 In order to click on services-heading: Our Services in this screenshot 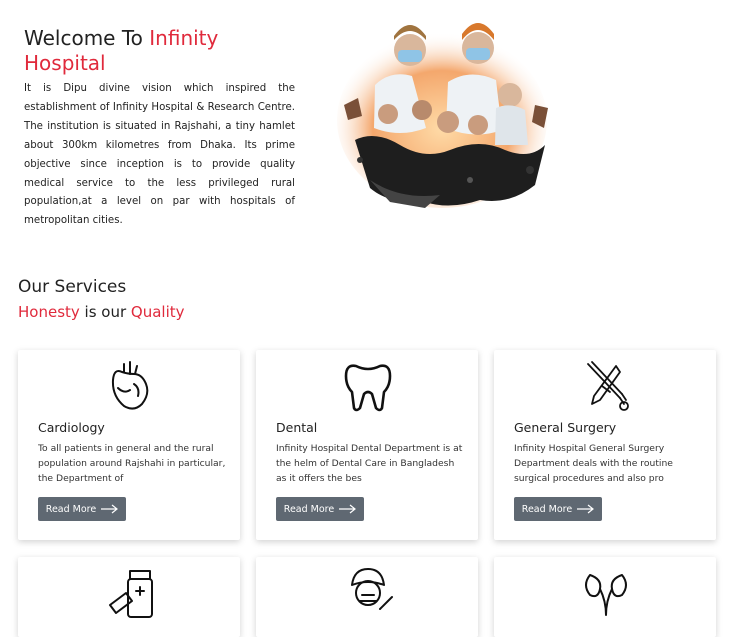, I will do `click(72, 287)`.